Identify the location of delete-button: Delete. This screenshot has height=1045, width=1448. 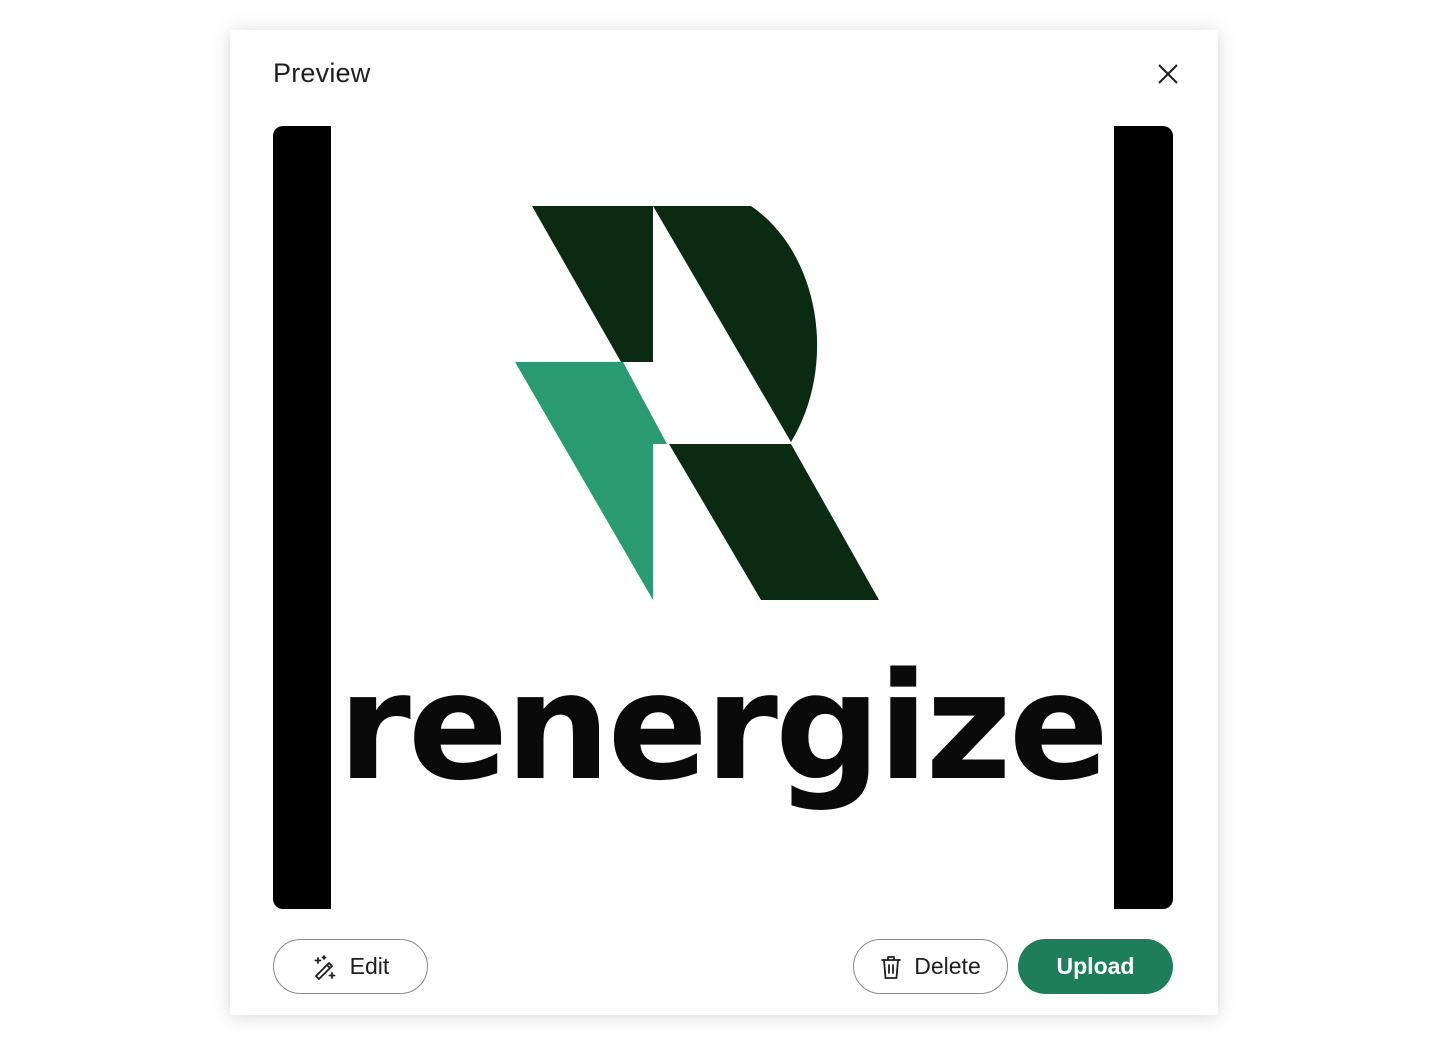
(930, 966).